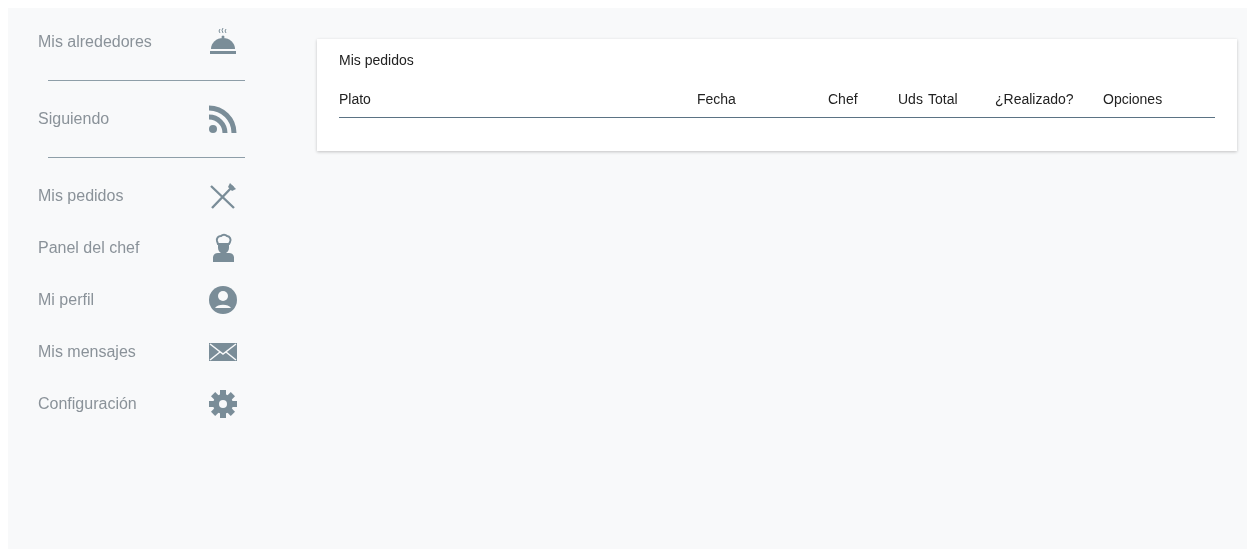 Image resolution: width=1255 pixels, height=549 pixels. What do you see at coordinates (223, 119) in the screenshot?
I see `rss-icon` at bounding box center [223, 119].